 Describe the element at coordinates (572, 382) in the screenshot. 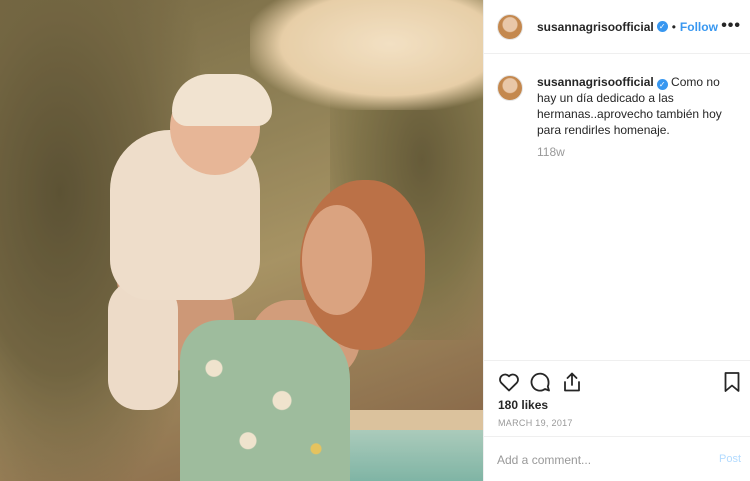

I see `share-icon` at that location.